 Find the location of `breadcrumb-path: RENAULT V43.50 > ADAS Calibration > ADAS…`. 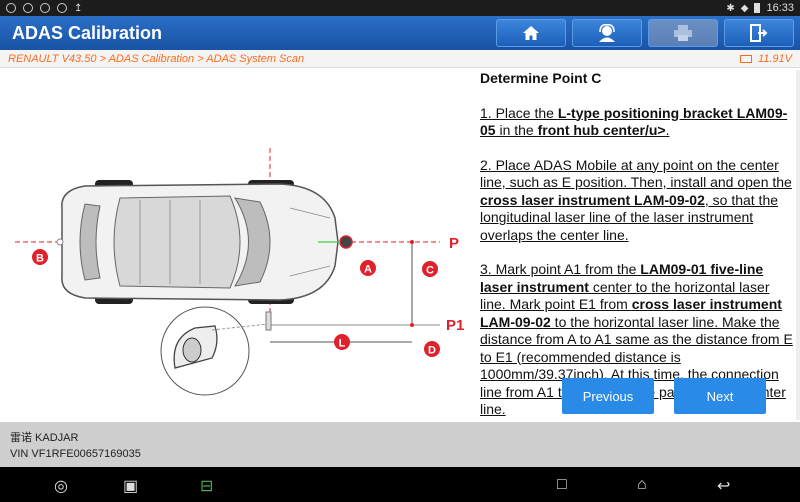

breadcrumb-path: RENAULT V43.50 > ADAS Calibration > ADAS… is located at coordinates (156, 58).